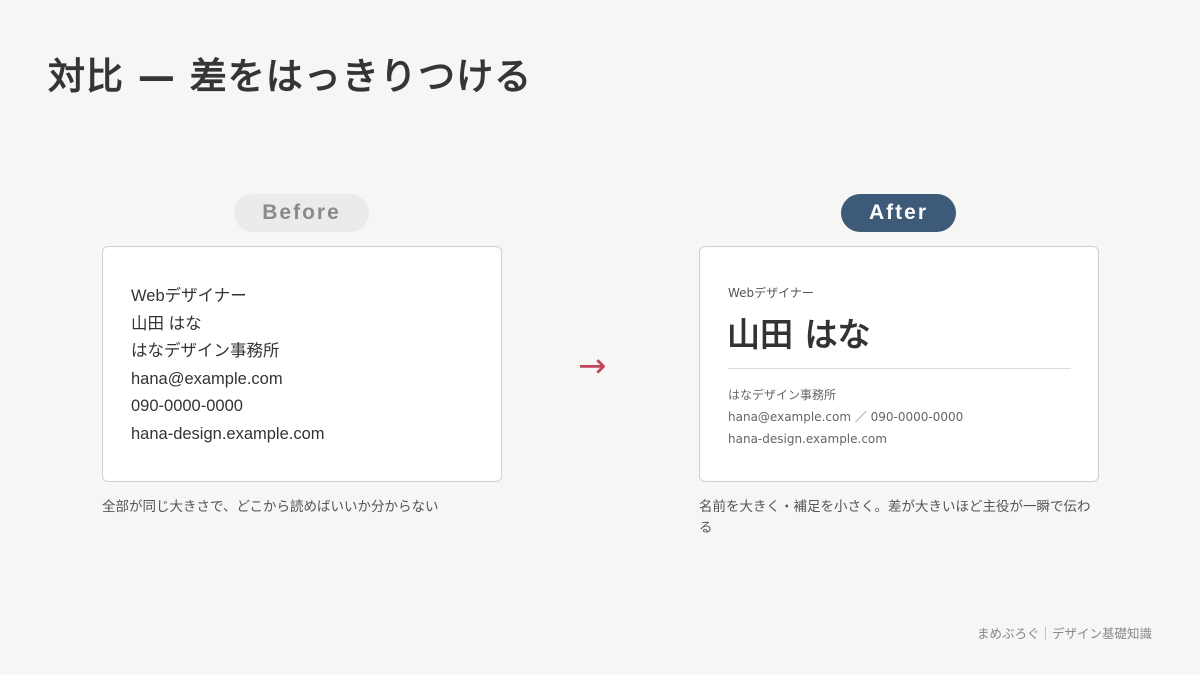 This screenshot has width=1200, height=675. What do you see at coordinates (207, 378) in the screenshot?
I see `before-line-email: hana@example.com` at bounding box center [207, 378].